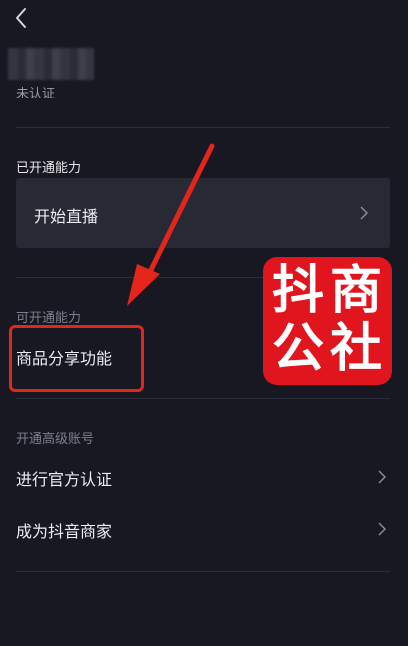 This screenshot has height=646, width=408. What do you see at coordinates (327, 321) in the screenshot?
I see `watermark-logo: 抖 商 公 社` at bounding box center [327, 321].